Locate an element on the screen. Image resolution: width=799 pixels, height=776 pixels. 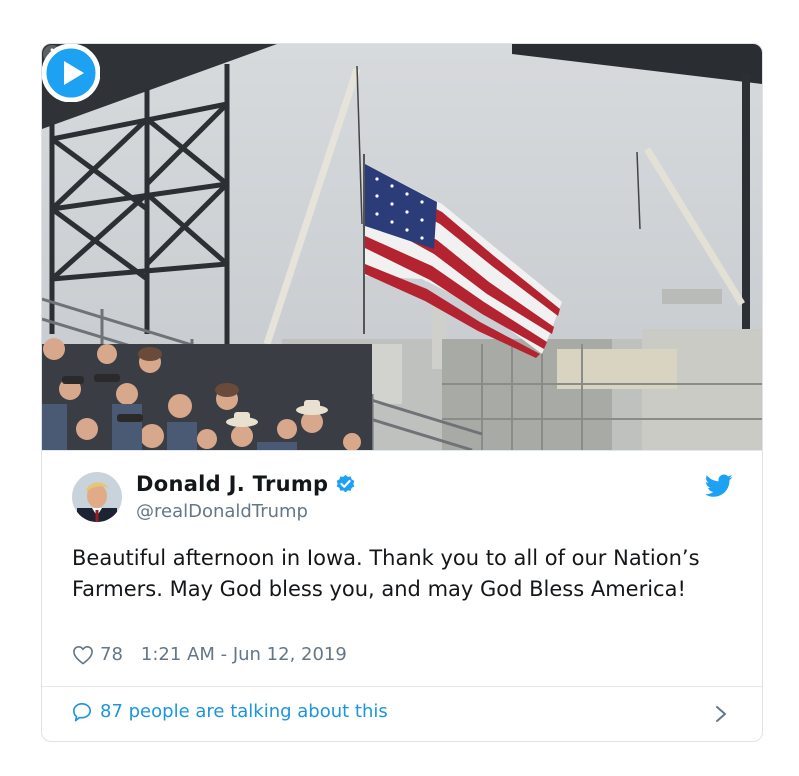
avatar is located at coordinates (97, 497).